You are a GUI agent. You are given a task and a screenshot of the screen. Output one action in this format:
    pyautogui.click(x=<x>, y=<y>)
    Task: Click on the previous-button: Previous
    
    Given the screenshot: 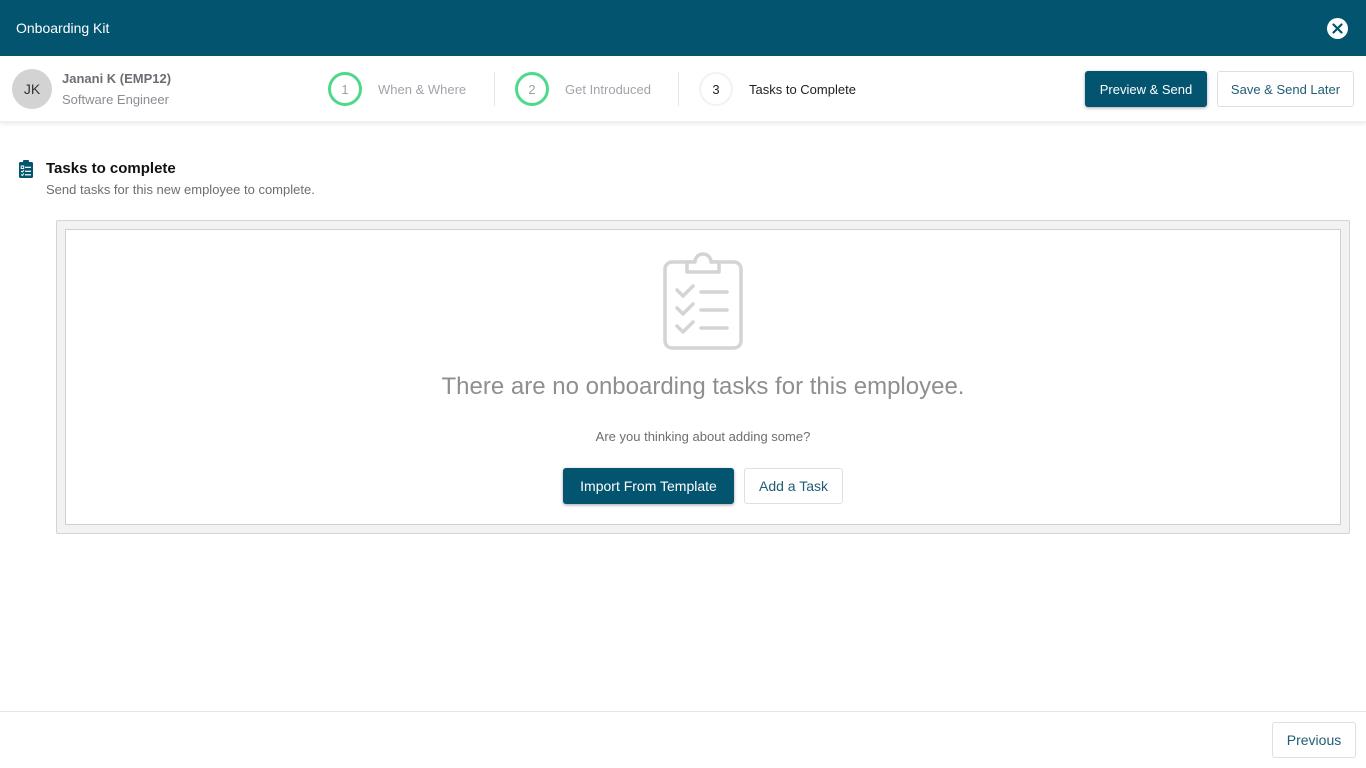 What is the action you would take?
    pyautogui.click(x=1314, y=740)
    